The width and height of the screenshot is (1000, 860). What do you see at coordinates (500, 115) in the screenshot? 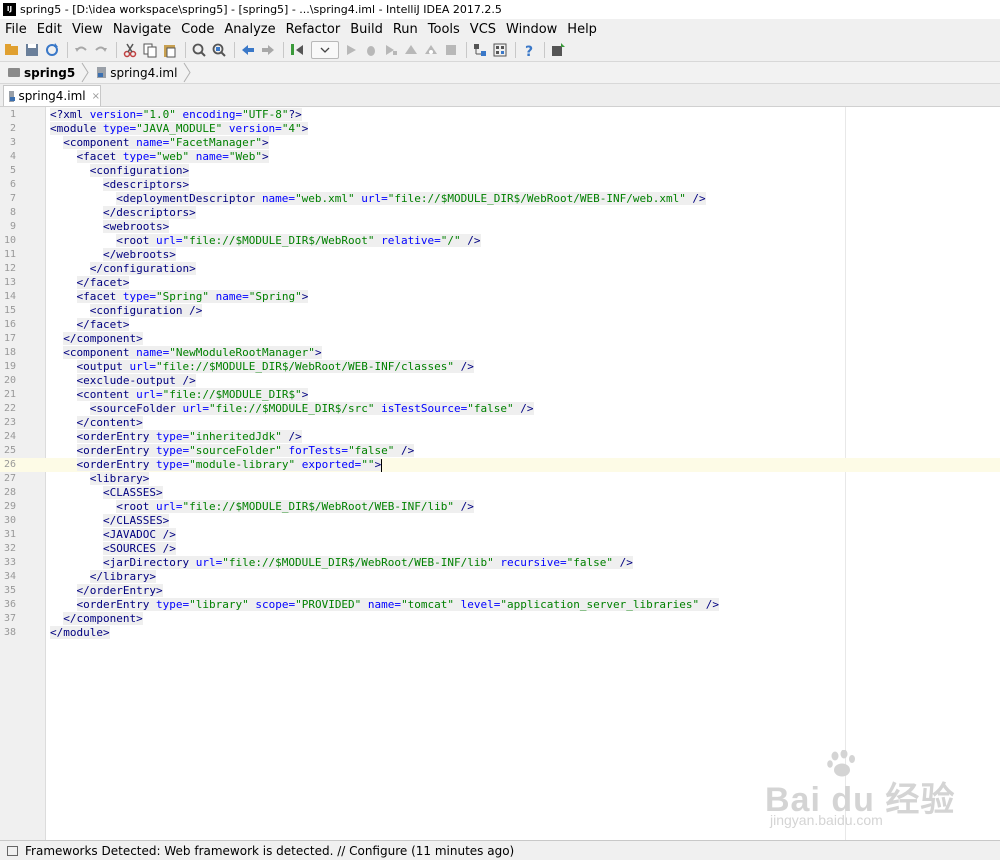
I see `code-line: 1 <?xml version="1.0" encoding="UTF-8"?>` at bounding box center [500, 115].